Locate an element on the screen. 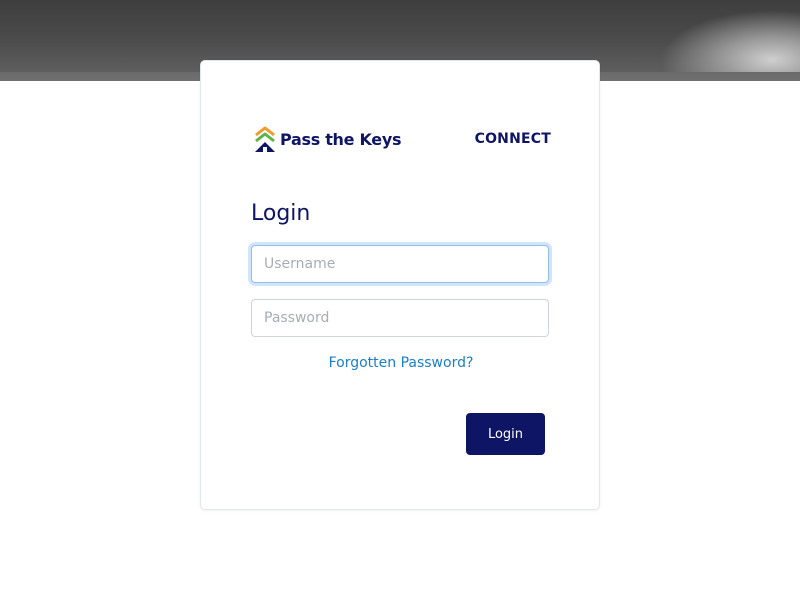  forgot-password-link: Forgotten Password? is located at coordinates (401, 363).